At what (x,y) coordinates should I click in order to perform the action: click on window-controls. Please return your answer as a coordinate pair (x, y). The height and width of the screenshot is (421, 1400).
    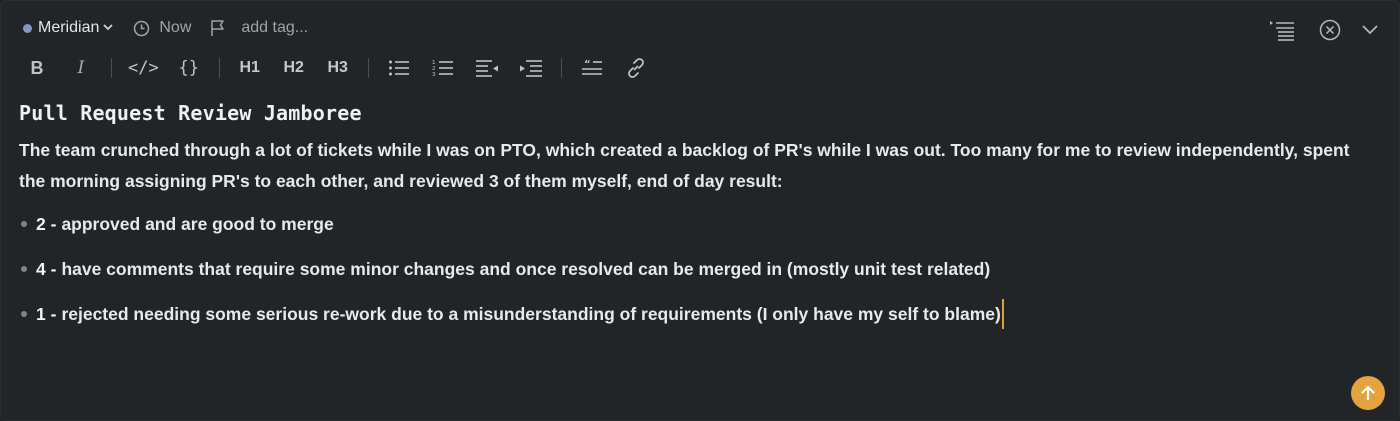
    Looking at the image, I should click on (1314, 30).